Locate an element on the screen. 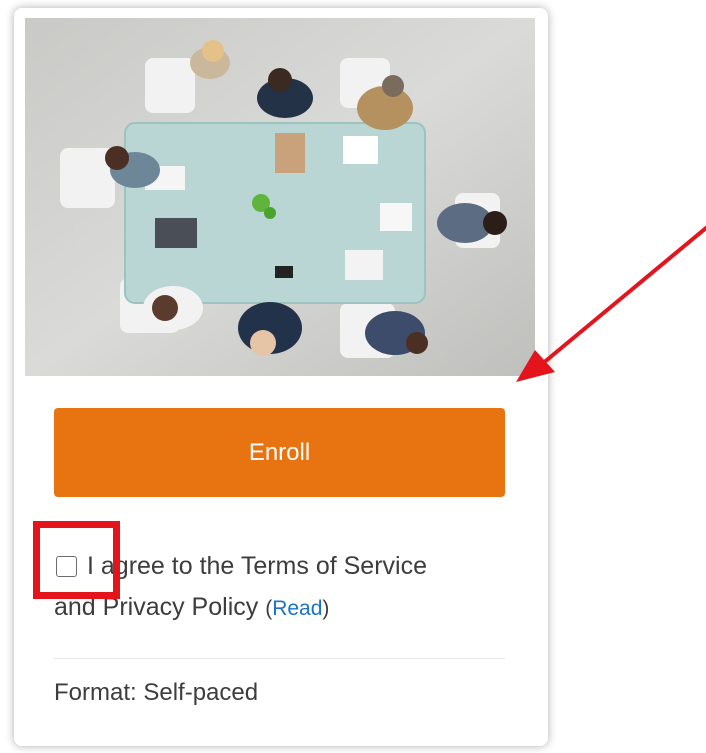  enroll-button: Enroll is located at coordinates (279, 452).